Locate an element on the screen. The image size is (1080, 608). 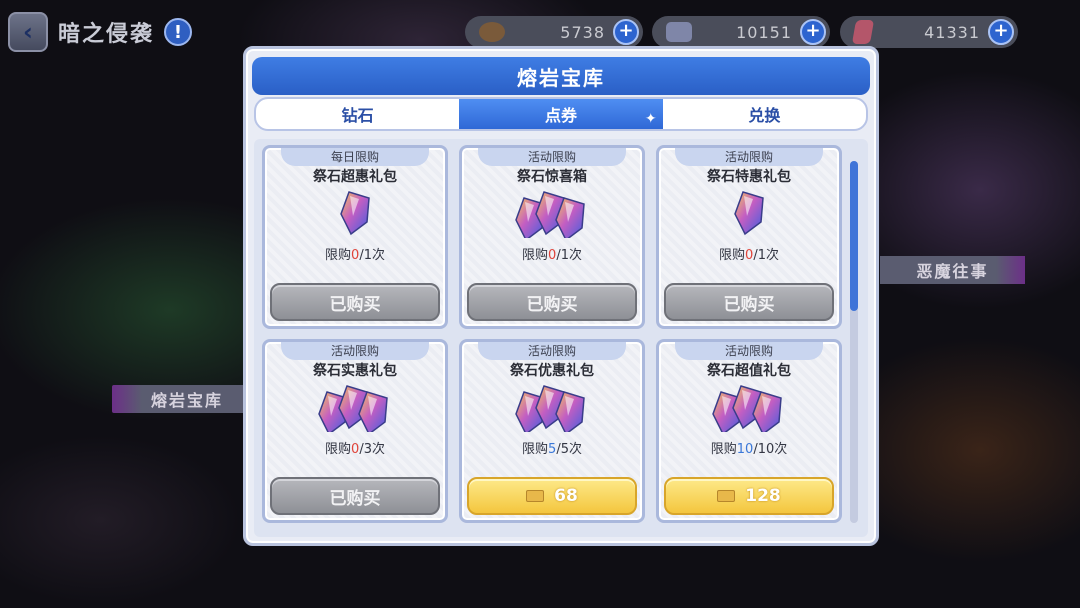
sparkle-icon: ✦ is located at coordinates (650, 119).